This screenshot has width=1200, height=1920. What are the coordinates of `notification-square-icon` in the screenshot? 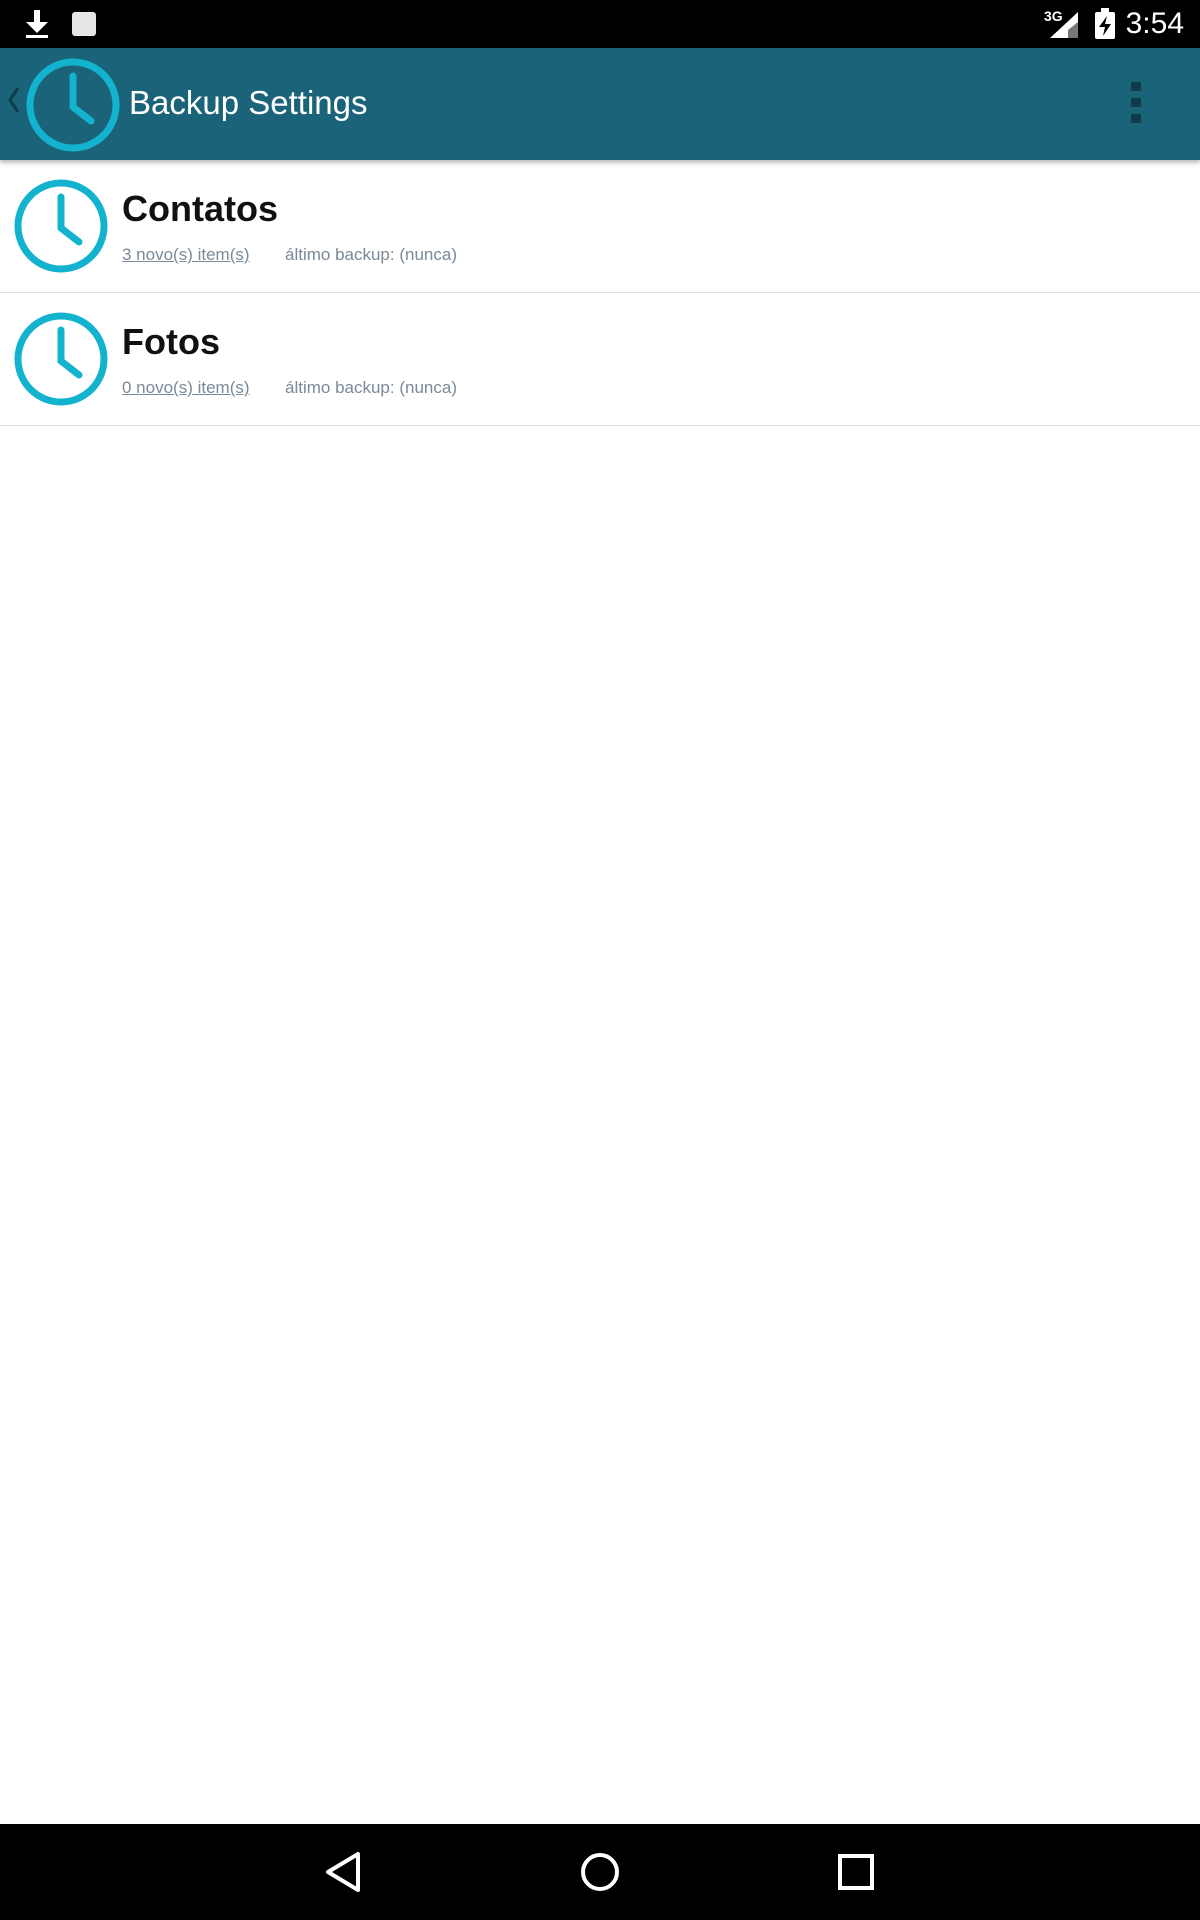 It's located at (84, 24).